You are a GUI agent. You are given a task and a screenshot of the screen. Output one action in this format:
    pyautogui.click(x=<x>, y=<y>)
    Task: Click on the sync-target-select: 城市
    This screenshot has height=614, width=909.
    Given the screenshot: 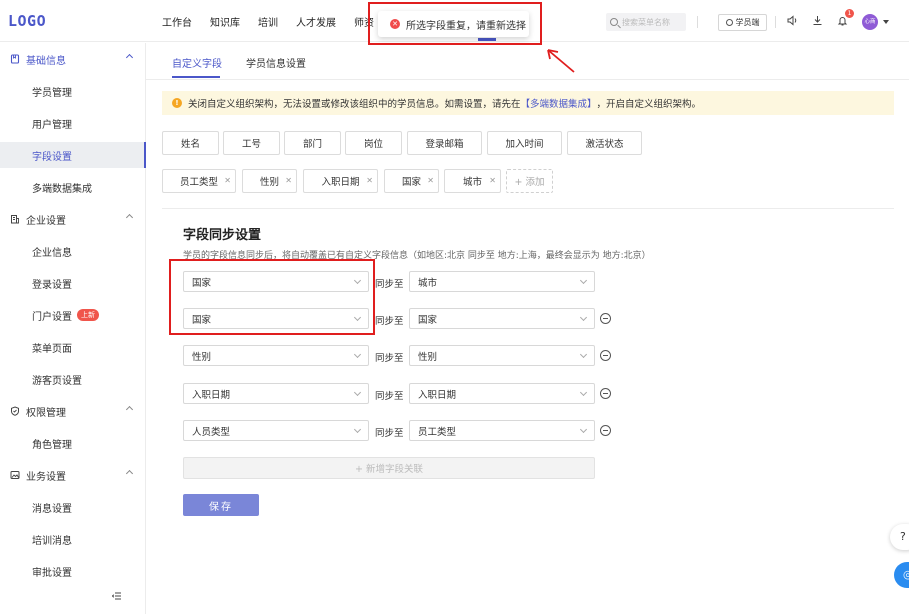 What is the action you would take?
    pyautogui.click(x=502, y=281)
    